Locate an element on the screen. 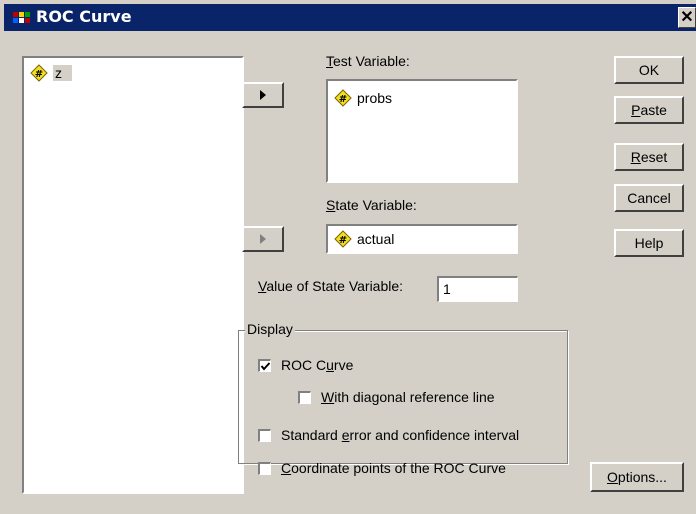  std-error-checkbox: Standard error and confidence interval is located at coordinates (388, 435).